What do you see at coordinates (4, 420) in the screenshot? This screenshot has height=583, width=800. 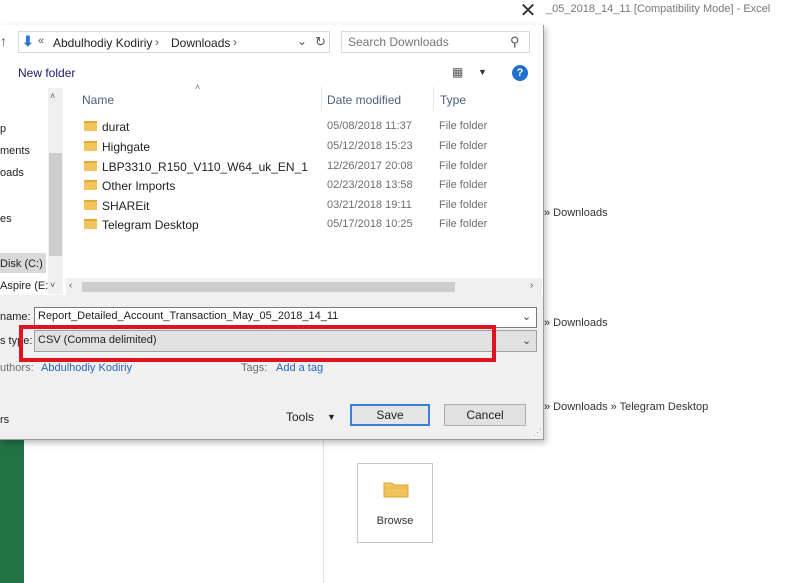 I see `hide-folders-toggle: rs` at bounding box center [4, 420].